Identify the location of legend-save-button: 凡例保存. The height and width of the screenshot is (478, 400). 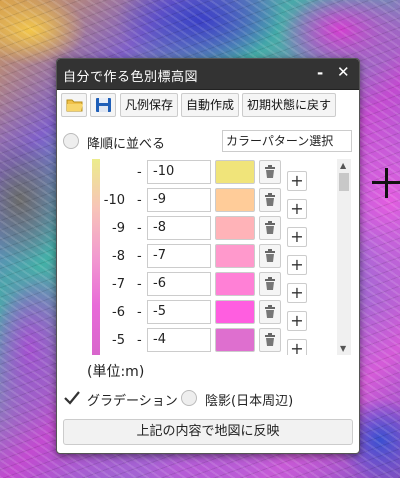
(149, 105).